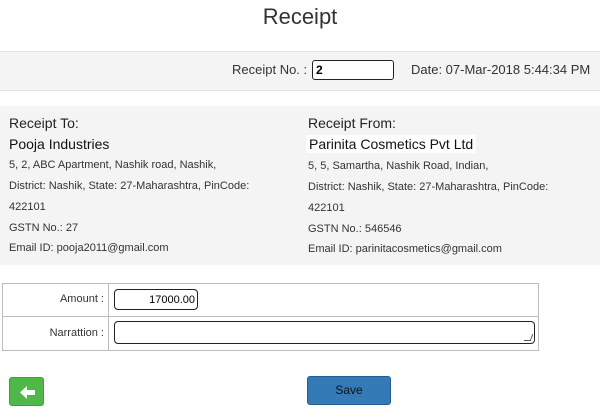 Image resolution: width=600 pixels, height=420 pixels. I want to click on receipt-no-label: Receipt No. :, so click(270, 69).